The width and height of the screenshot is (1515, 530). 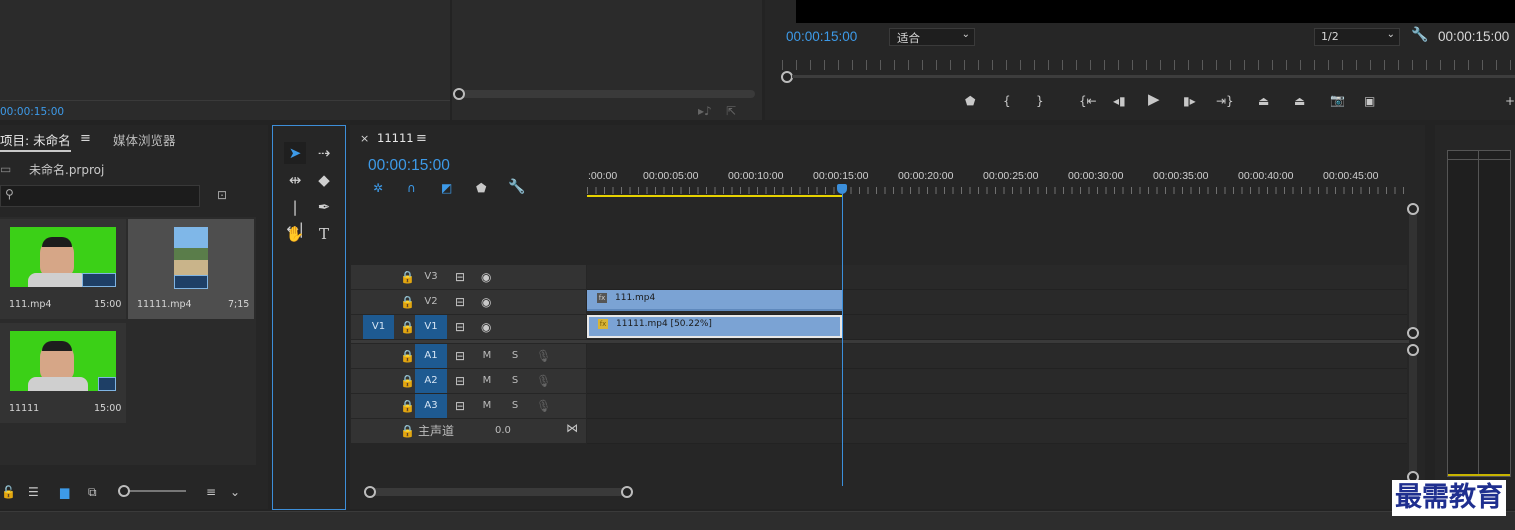 I want to click on track-label-v3: V3, so click(x=431, y=277).